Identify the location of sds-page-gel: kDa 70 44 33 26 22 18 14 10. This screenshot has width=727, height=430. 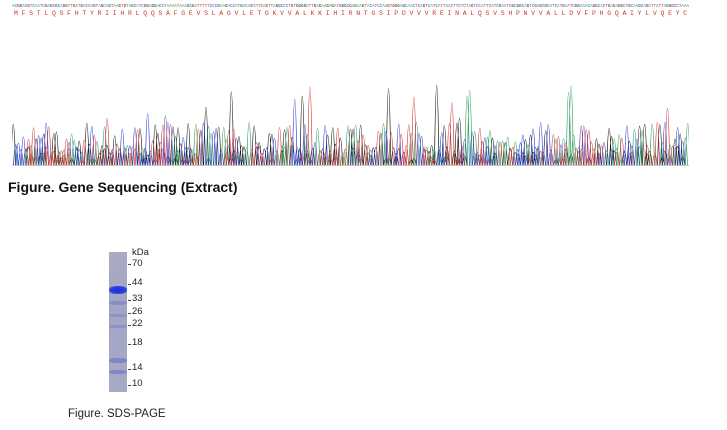
(135, 321).